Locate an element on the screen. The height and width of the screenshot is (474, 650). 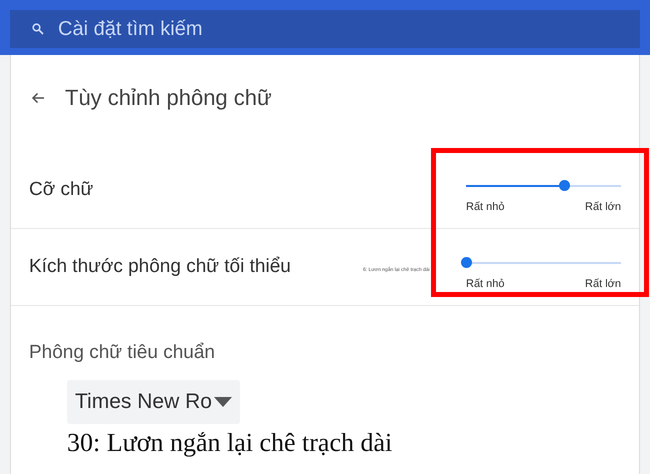
setting-label: Cỡ chữ is located at coordinates (61, 190).